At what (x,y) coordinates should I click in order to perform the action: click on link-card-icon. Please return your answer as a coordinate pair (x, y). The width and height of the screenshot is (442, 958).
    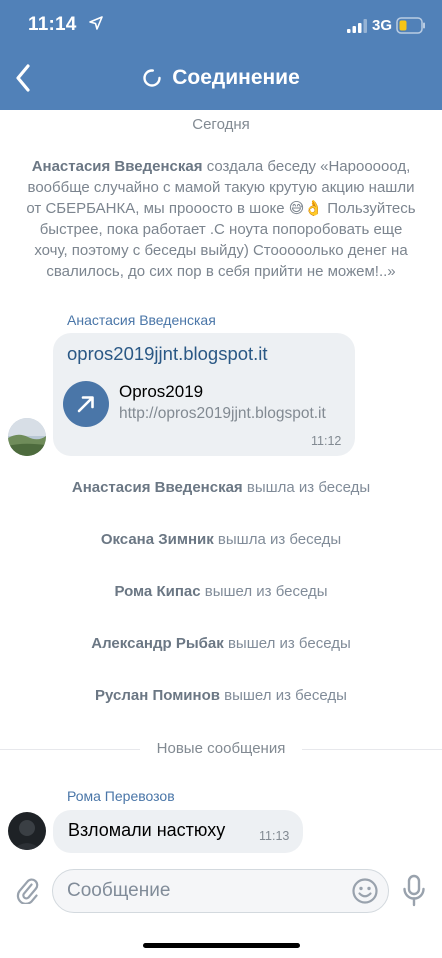
    Looking at the image, I should click on (86, 404).